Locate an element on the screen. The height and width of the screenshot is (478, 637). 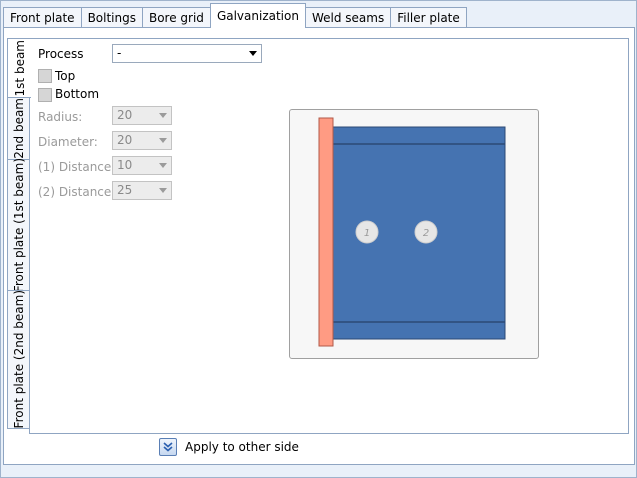
side-tab-front-plate-1st-beam: Front plate (1st beam) is located at coordinates (18, 225).